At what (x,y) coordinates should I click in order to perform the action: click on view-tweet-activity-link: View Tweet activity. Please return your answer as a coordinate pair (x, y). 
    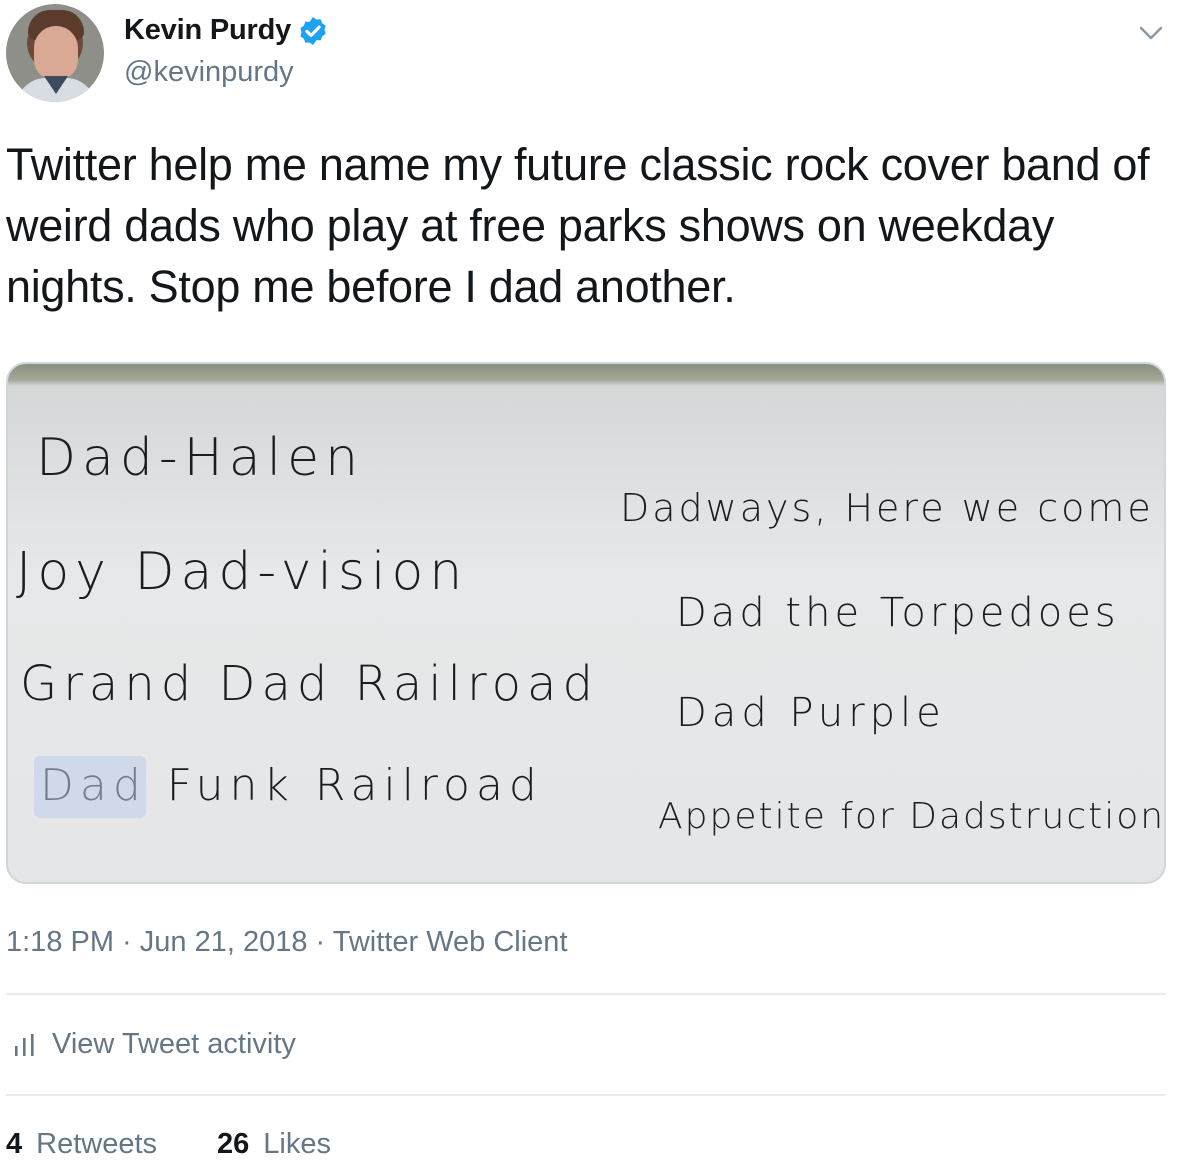
    Looking at the image, I should click on (154, 1044).